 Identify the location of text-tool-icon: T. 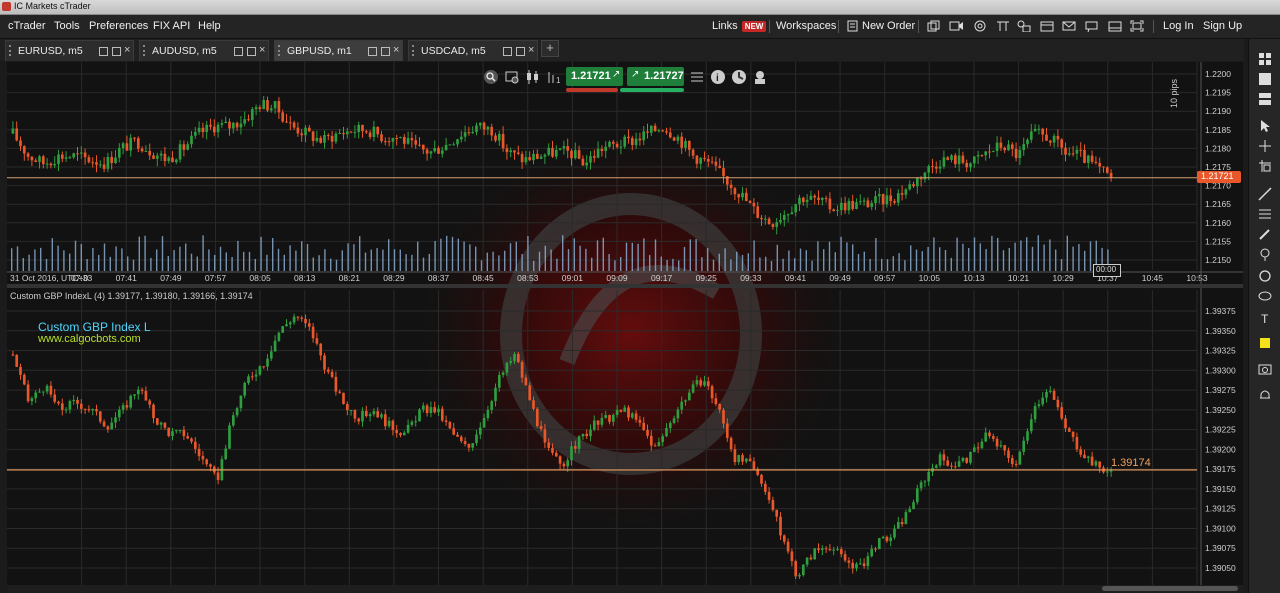
(1265, 318).